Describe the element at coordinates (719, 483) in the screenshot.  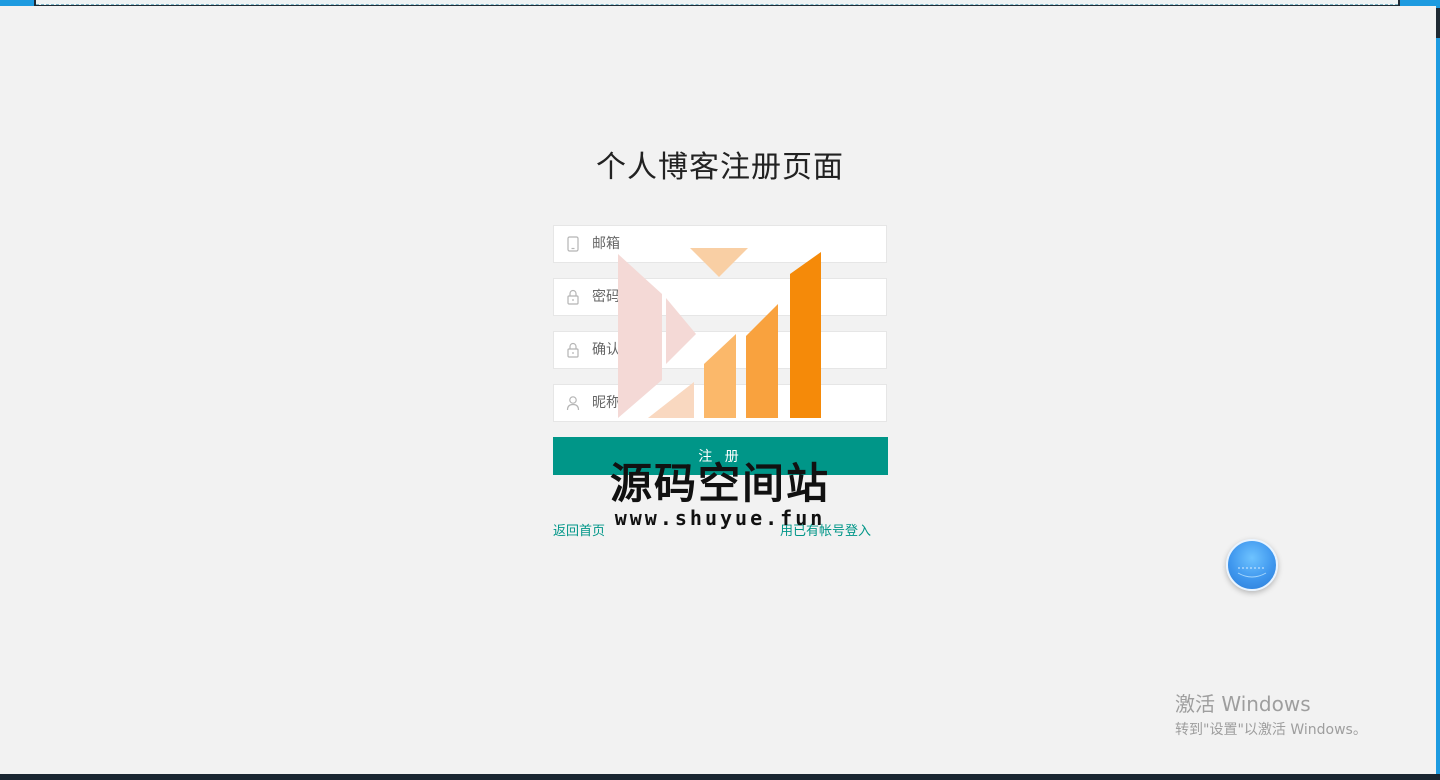
I see `watermark-title: 源码空间站` at that location.